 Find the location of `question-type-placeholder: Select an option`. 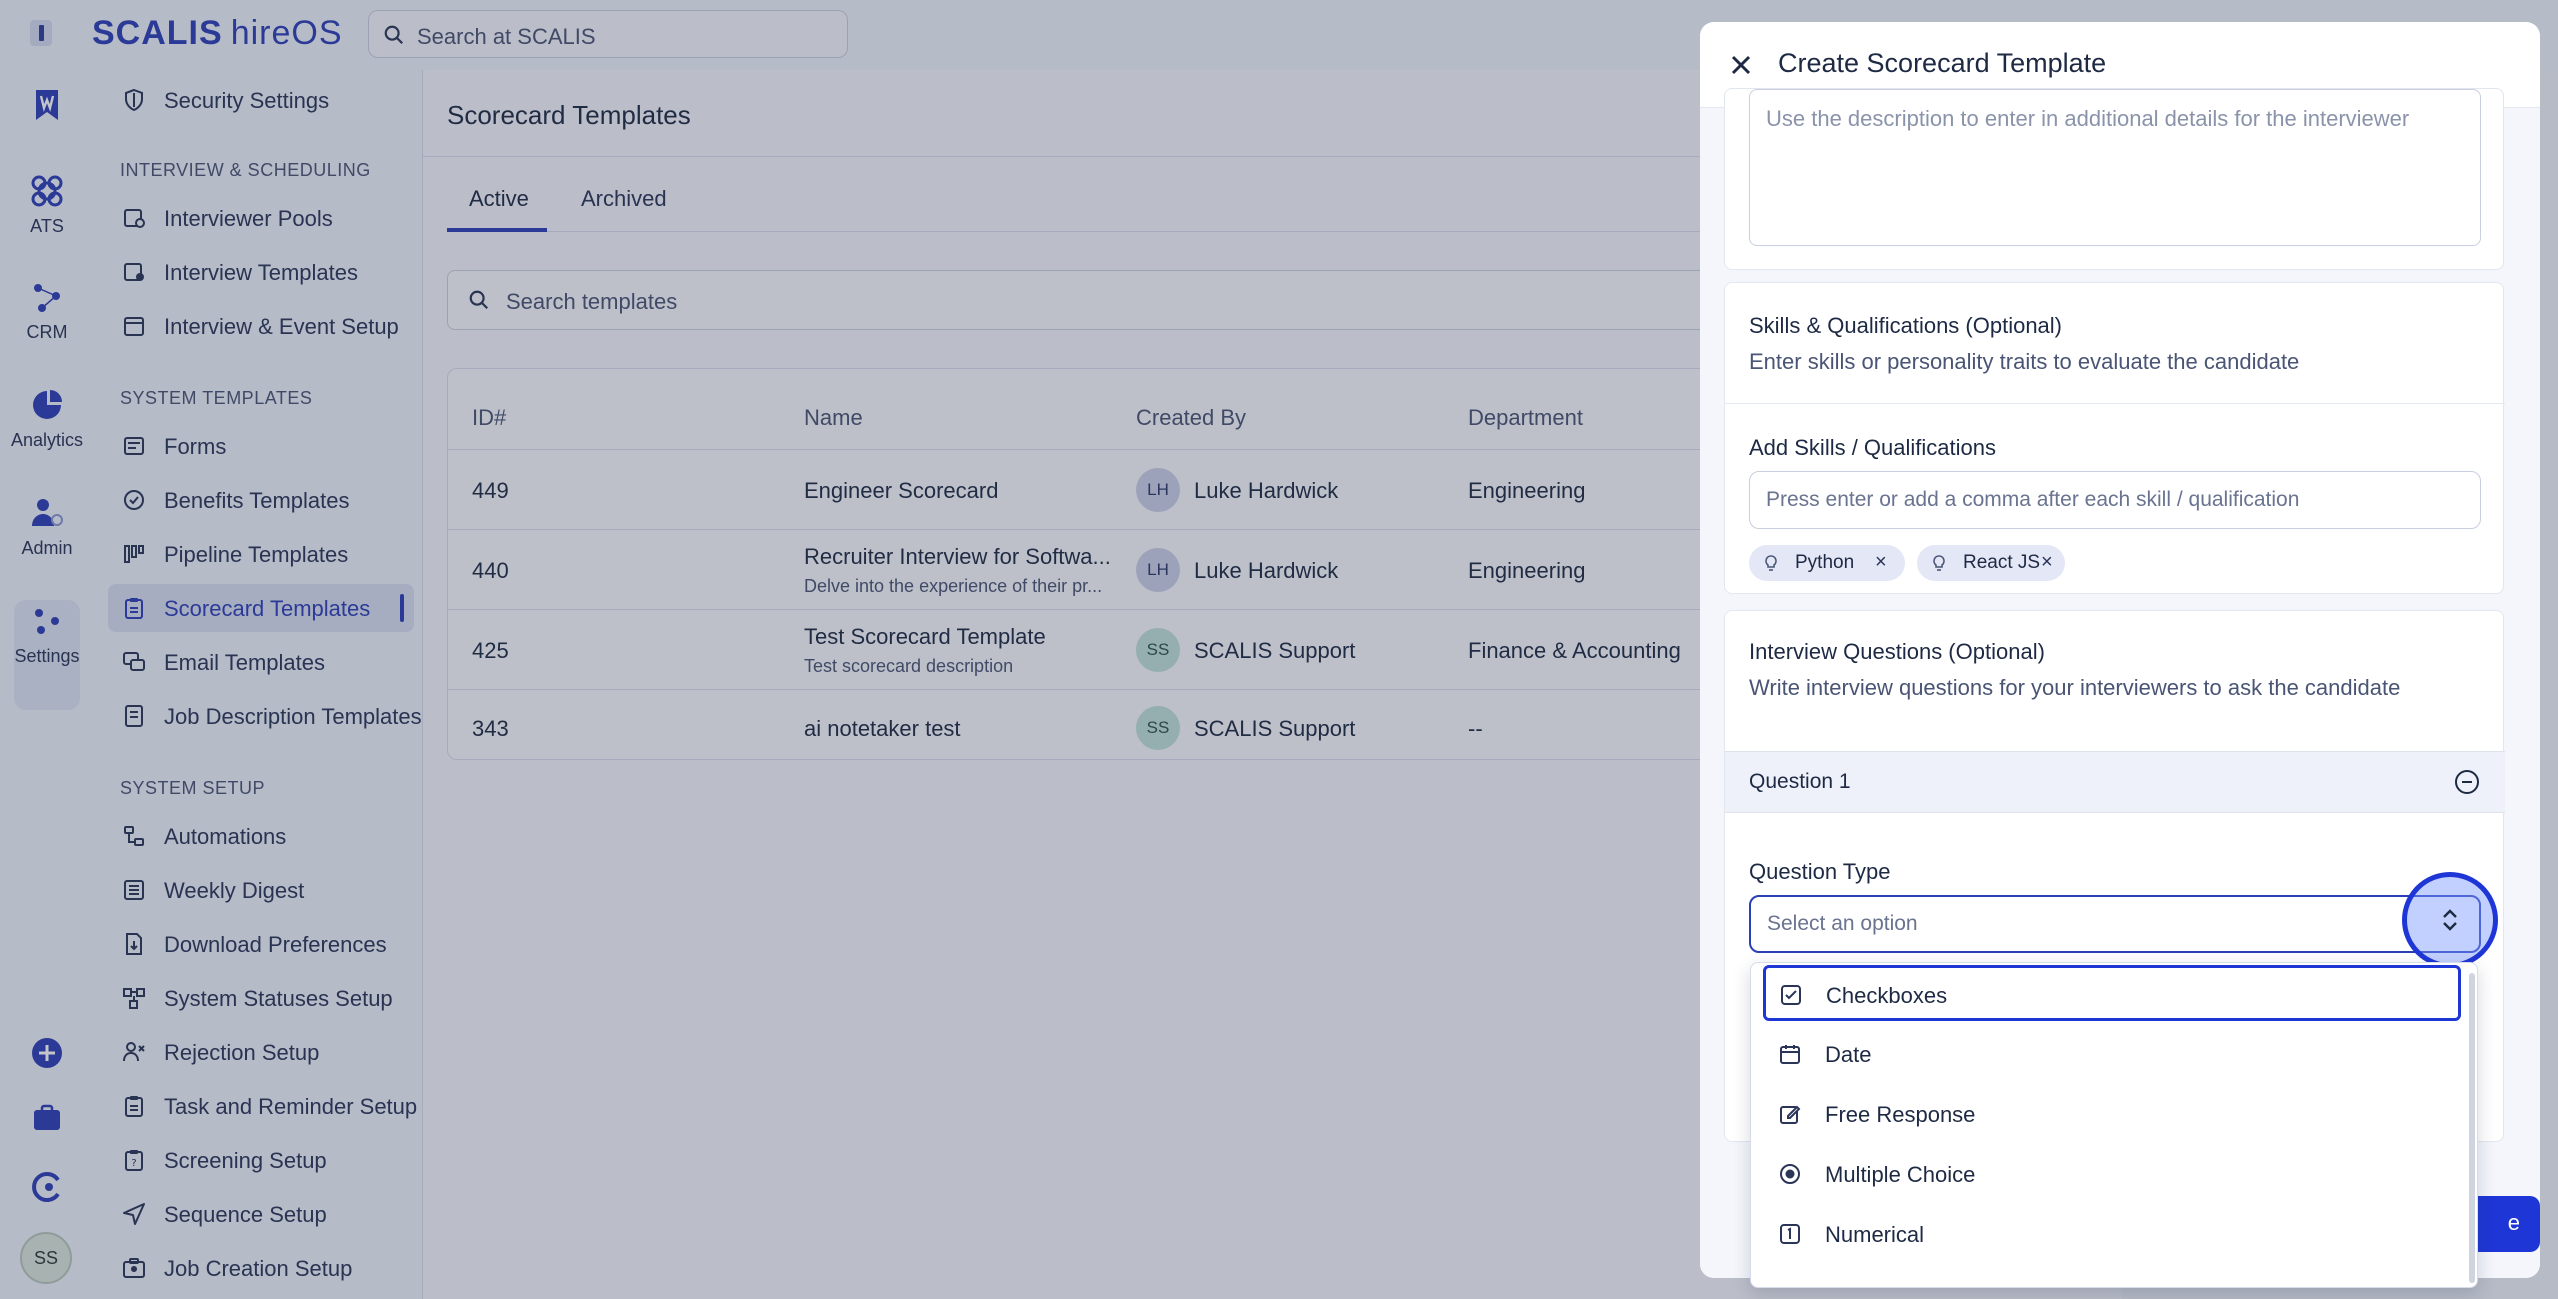

question-type-placeholder: Select an option is located at coordinates (1842, 923).